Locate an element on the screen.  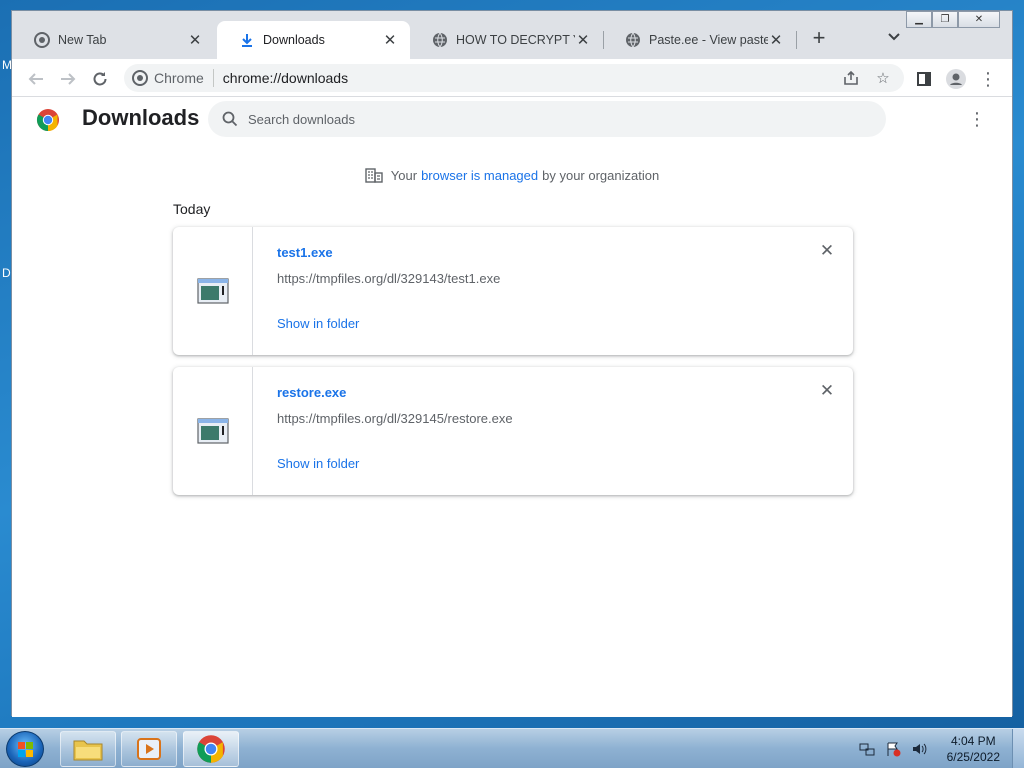
minimize-button: ▁ is located at coordinates (919, 19).